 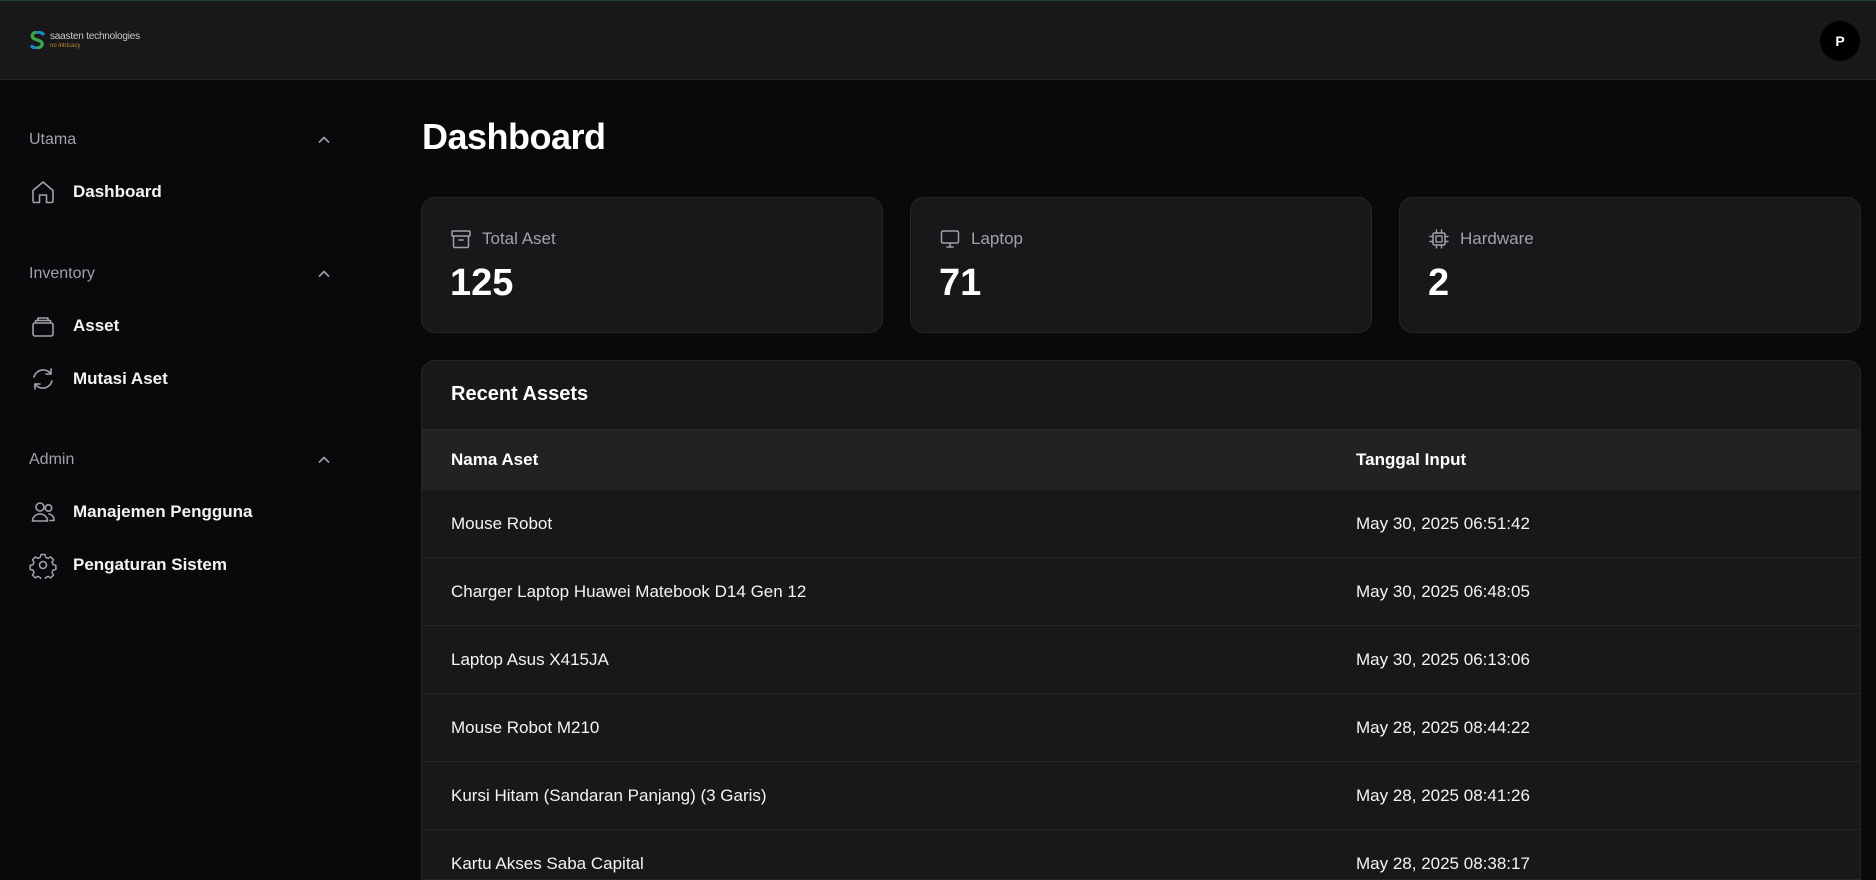 What do you see at coordinates (1141, 727) in the screenshot?
I see `table-row: Mouse Robot M210 May 28, 2025 08:44:22` at bounding box center [1141, 727].